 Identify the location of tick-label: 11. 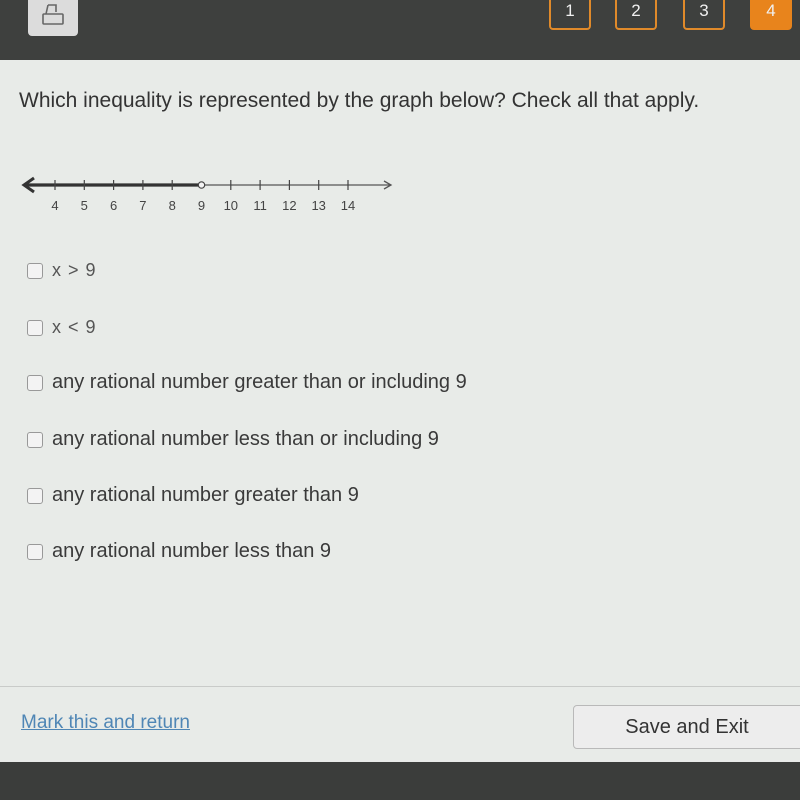
(260, 205).